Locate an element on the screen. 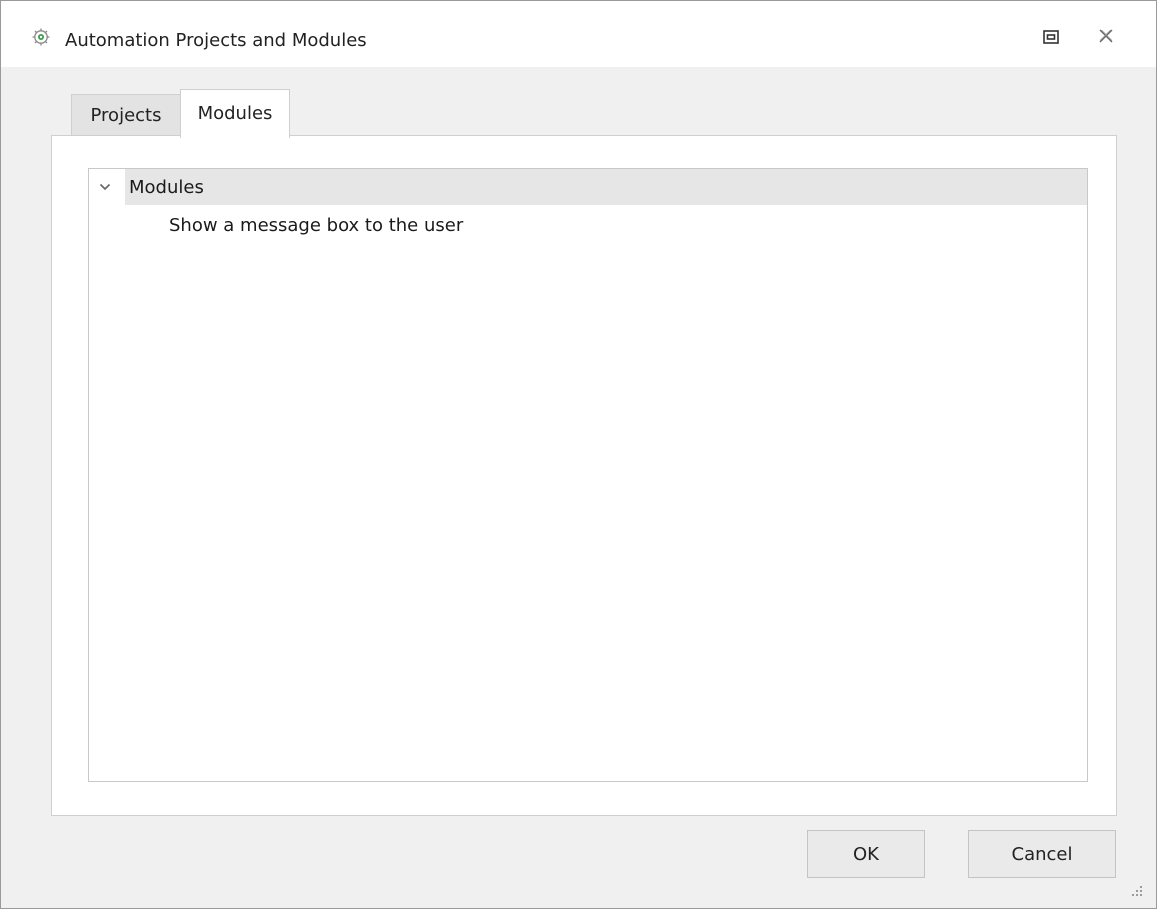  tab-modules: Modules is located at coordinates (235, 113).